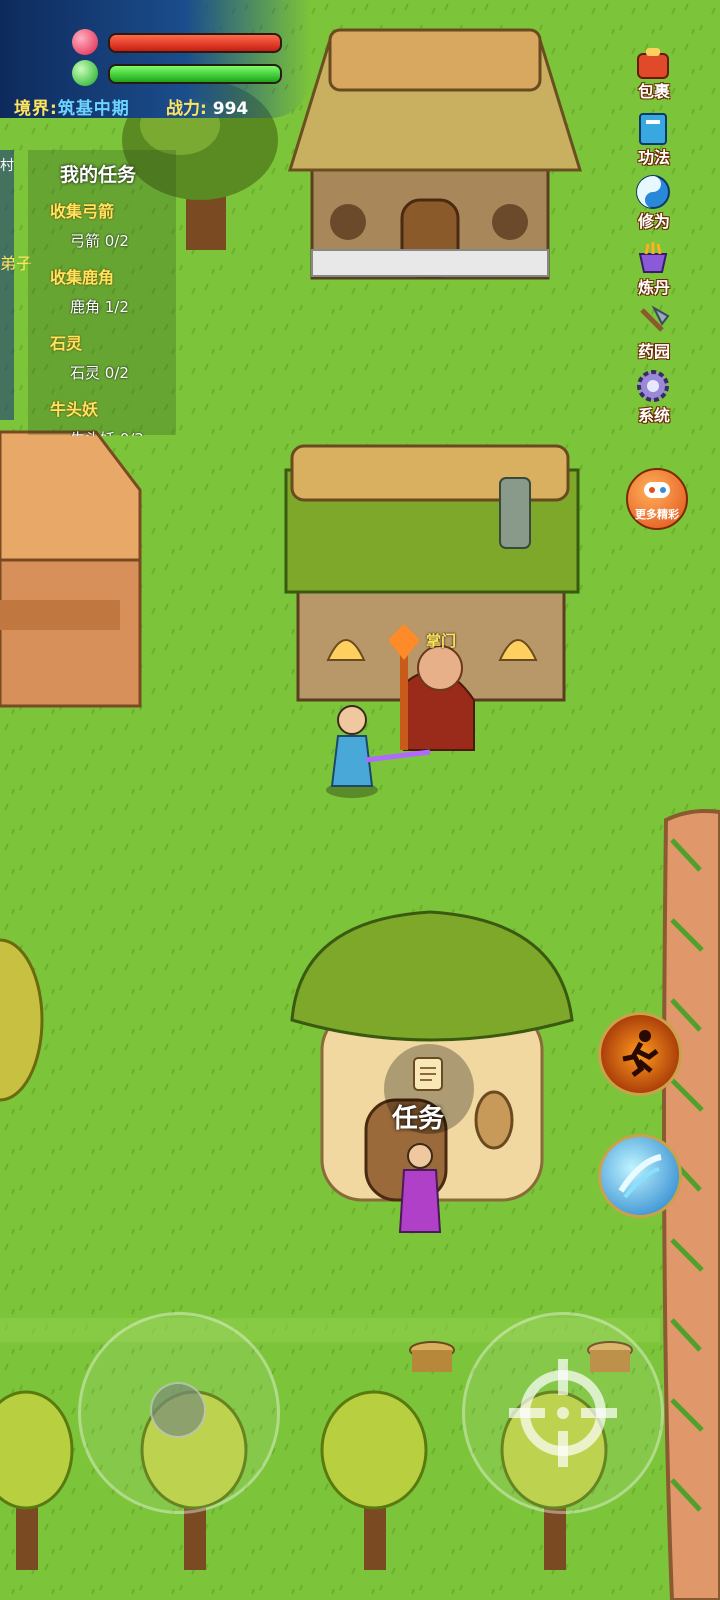 This screenshot has width=720, height=1600. I want to click on tree-stump, so click(432, 1356).